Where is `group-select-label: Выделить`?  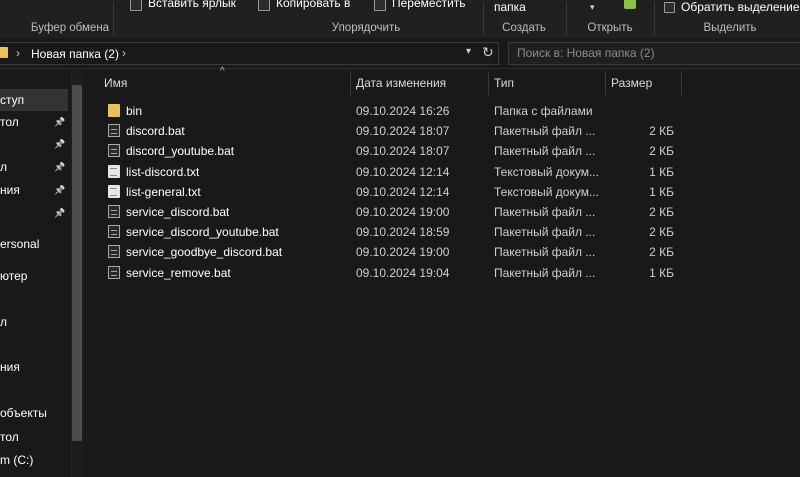 group-select-label: Выделить is located at coordinates (730, 28).